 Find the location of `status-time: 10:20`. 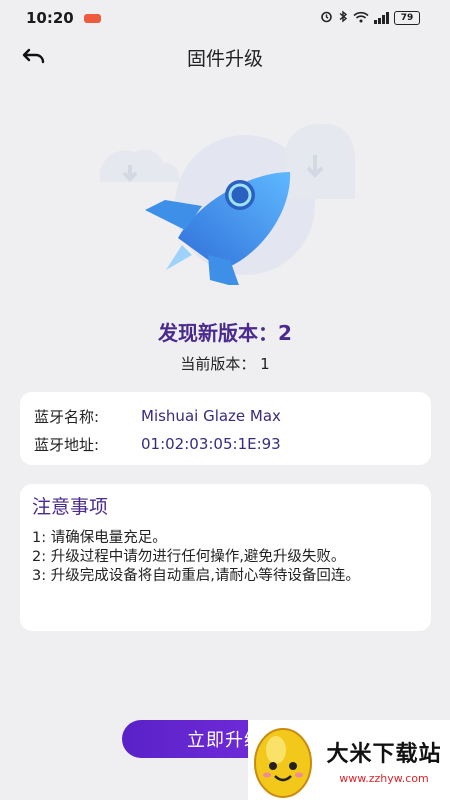

status-time: 10:20 is located at coordinates (50, 18).